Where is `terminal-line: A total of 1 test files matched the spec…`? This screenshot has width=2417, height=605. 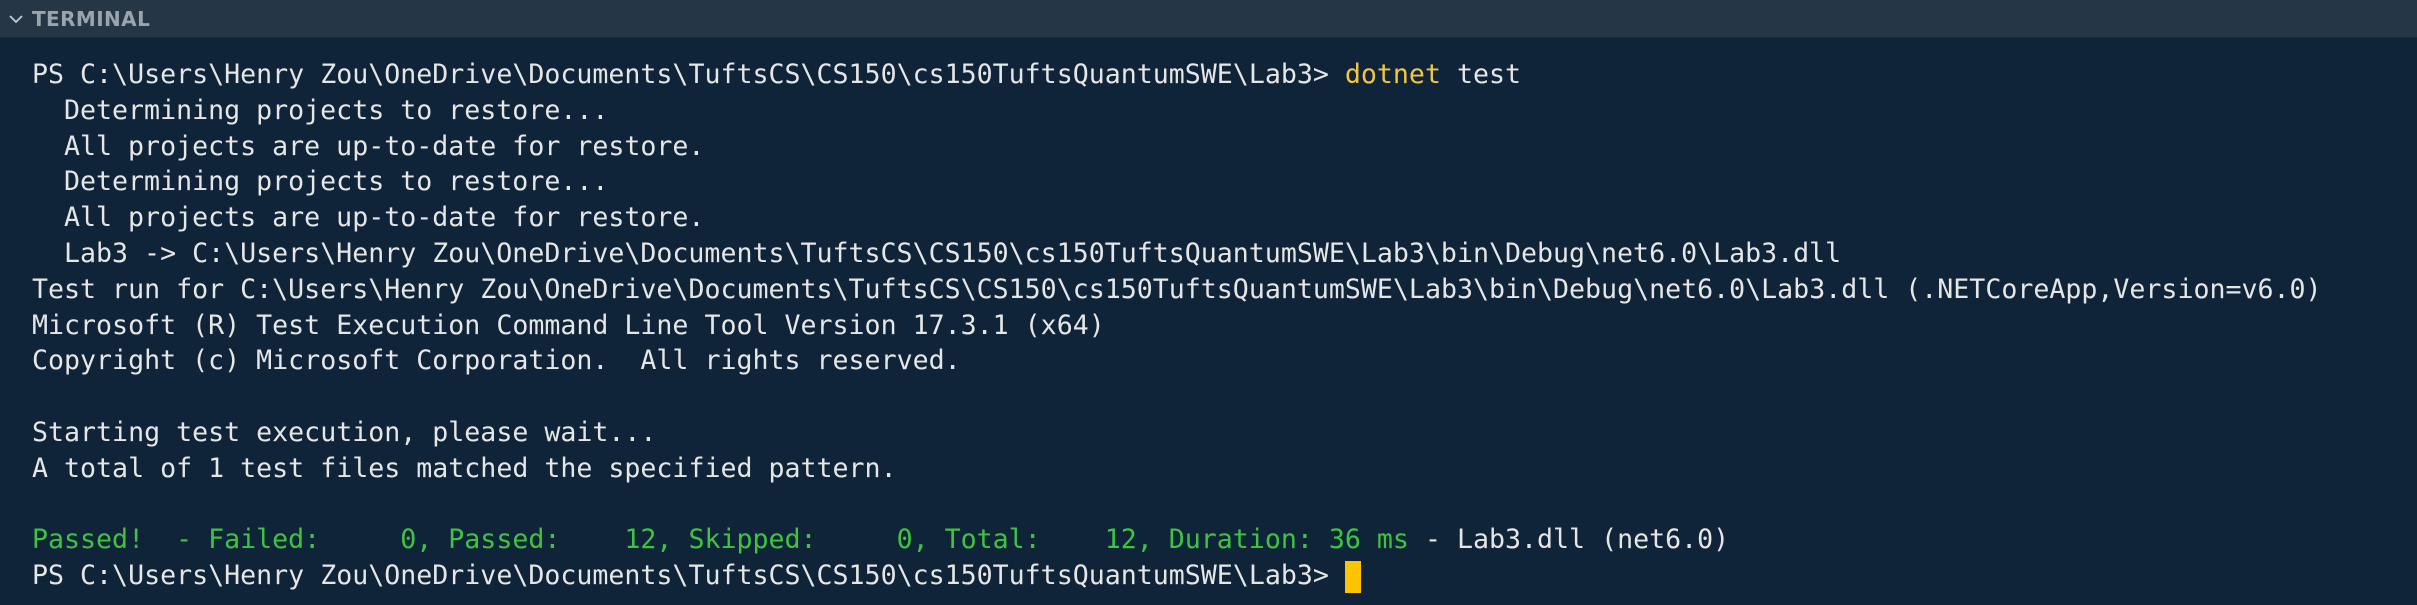 terminal-line: A total of 1 test files matched the spec… is located at coordinates (464, 468).